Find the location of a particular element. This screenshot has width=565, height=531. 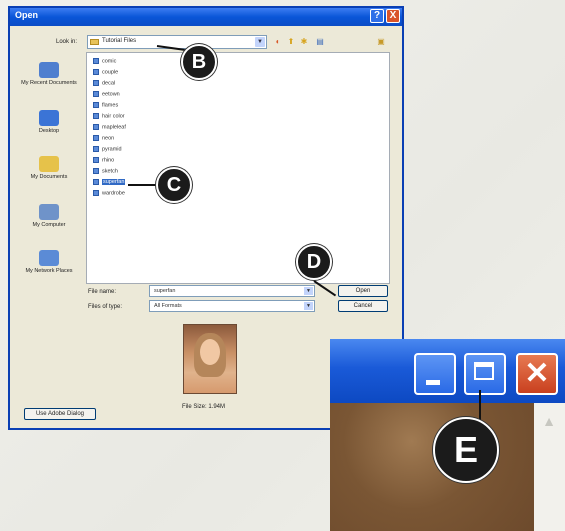

add-favorite-icon: ▣ is located at coordinates (381, 42).